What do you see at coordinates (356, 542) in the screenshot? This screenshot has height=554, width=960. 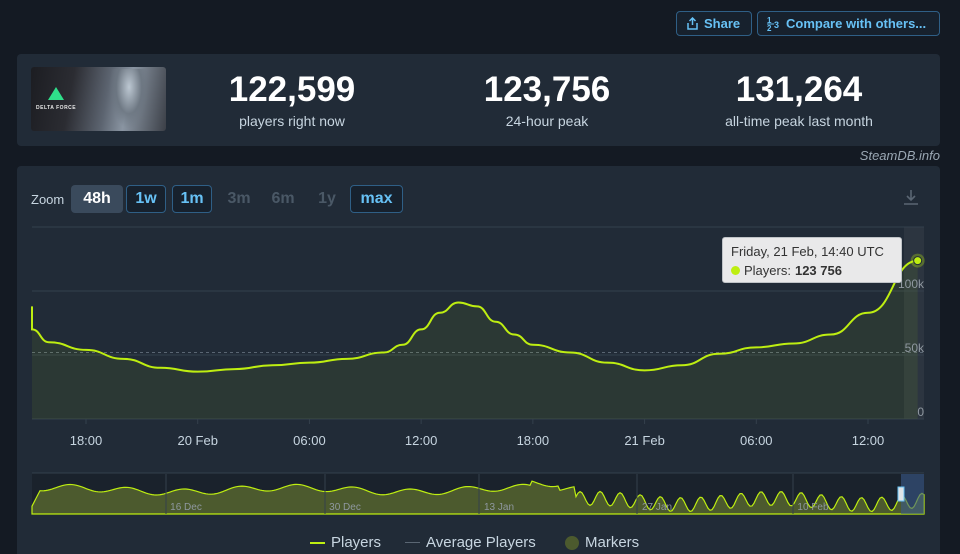 I see `legend-players-label: Players` at bounding box center [356, 542].